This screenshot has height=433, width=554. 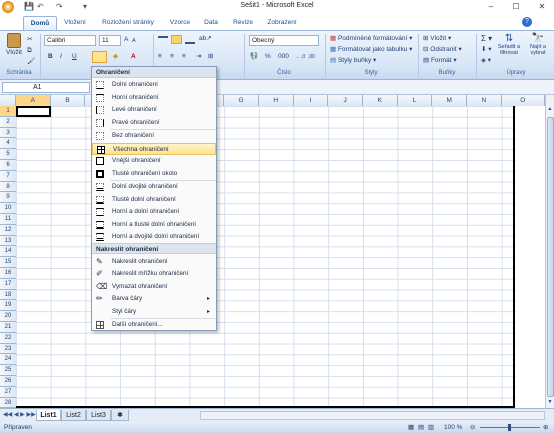 I want to click on autosum-icon: Σ ▾, so click(x=486, y=39).